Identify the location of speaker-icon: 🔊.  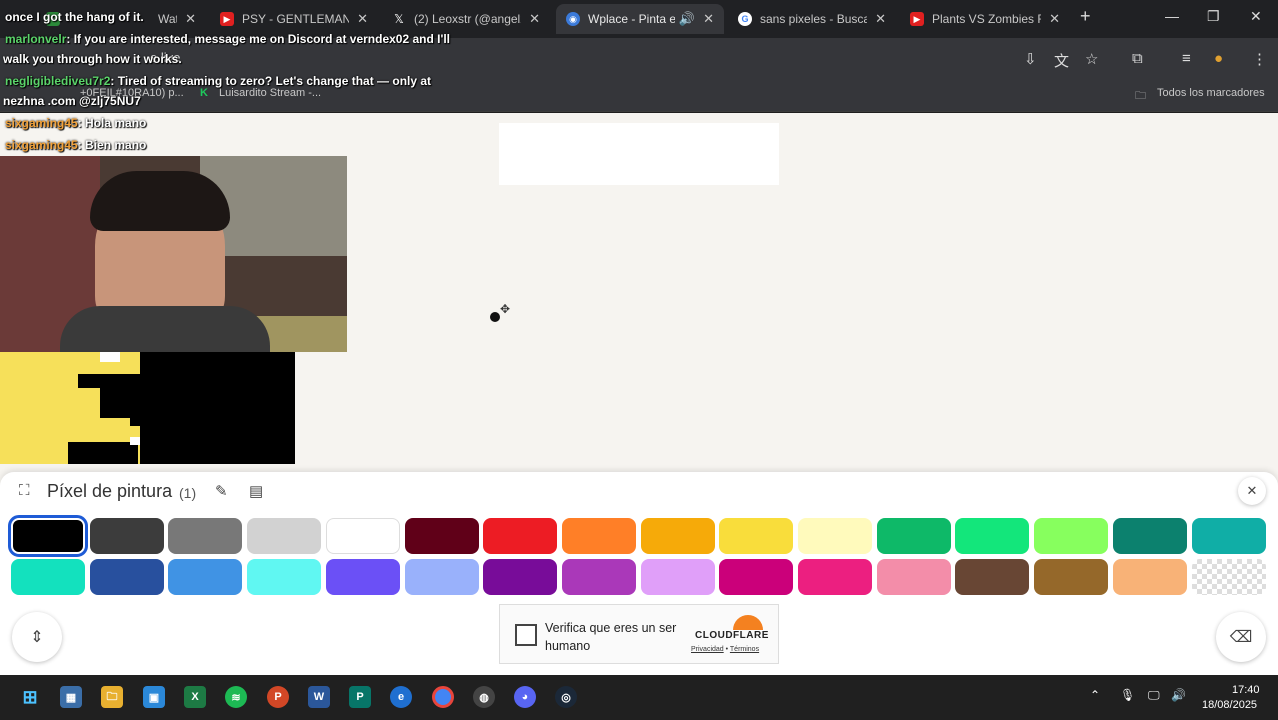
(687, 19).